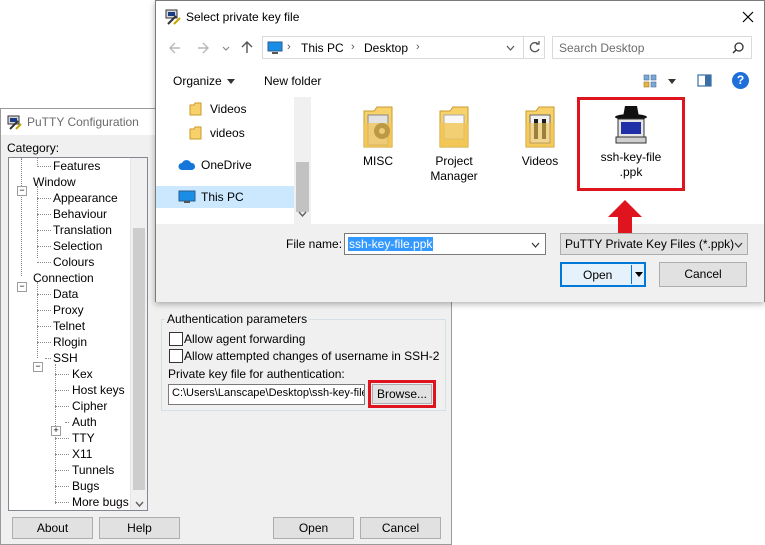  What do you see at coordinates (400, 528) in the screenshot?
I see `cancel-button: Cancel` at bounding box center [400, 528].